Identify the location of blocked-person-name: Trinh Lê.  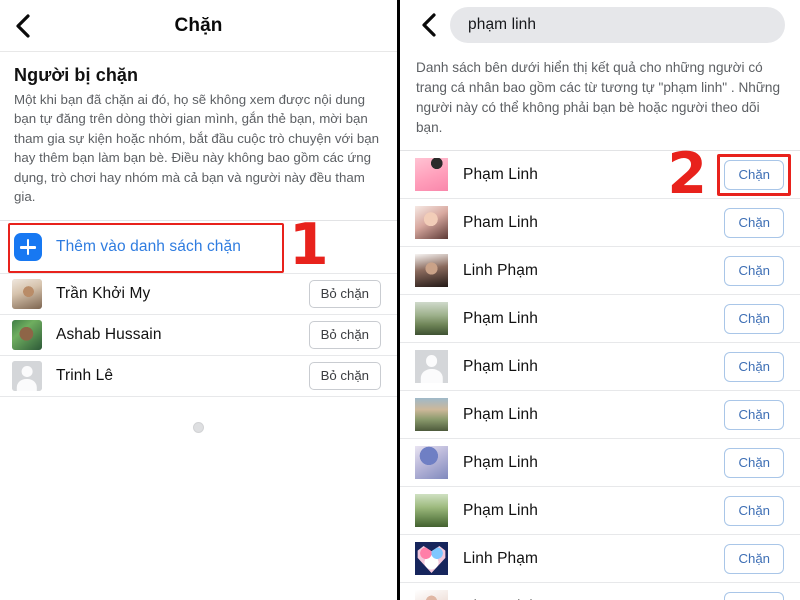
(85, 376).